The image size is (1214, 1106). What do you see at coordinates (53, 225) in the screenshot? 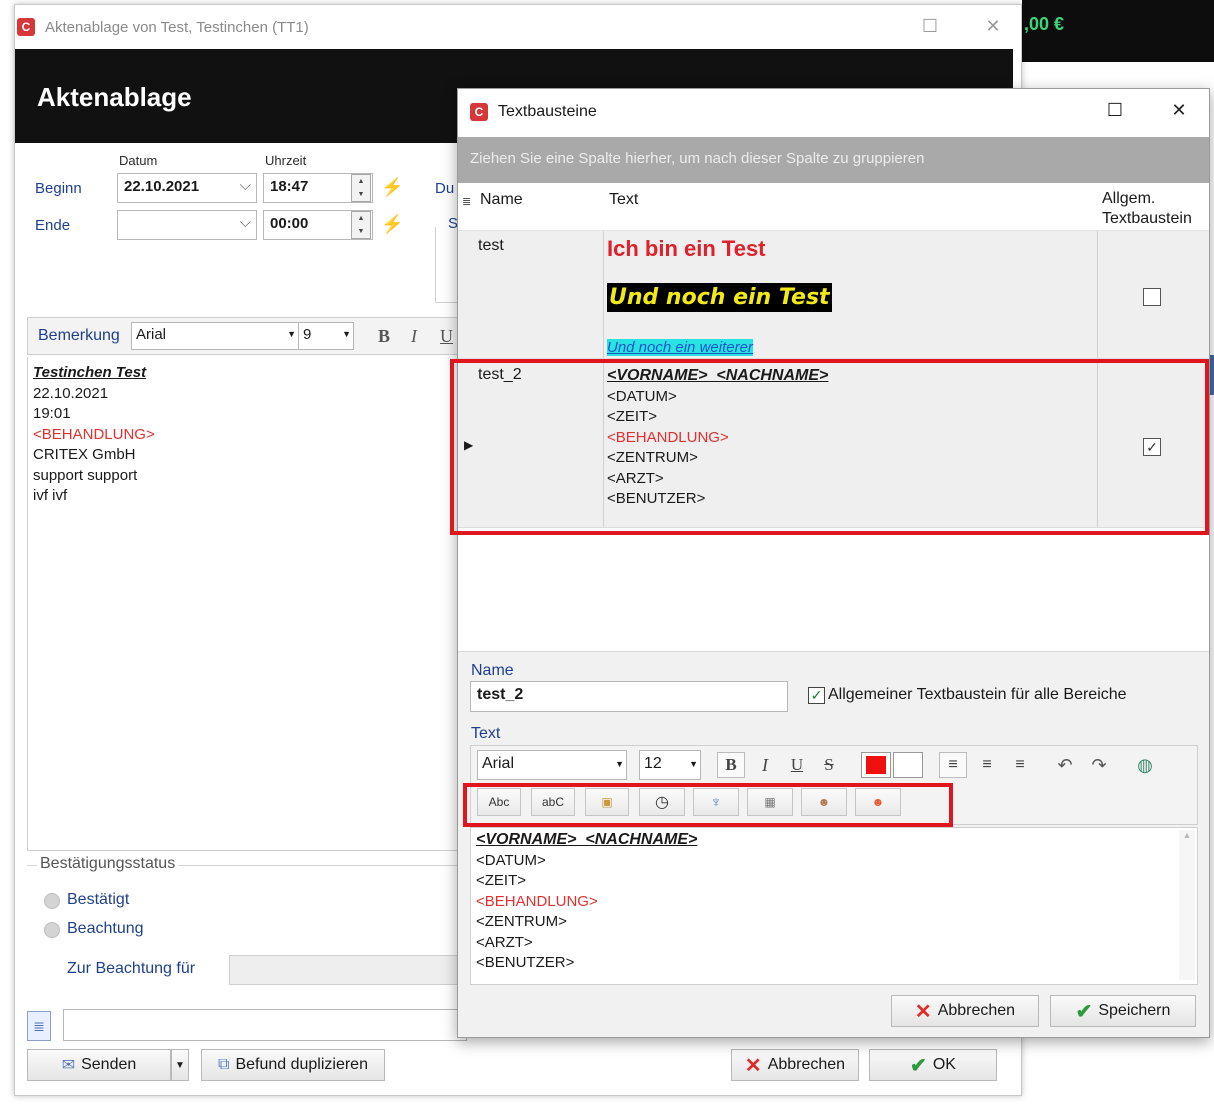
I see `ende-label: Ende` at bounding box center [53, 225].